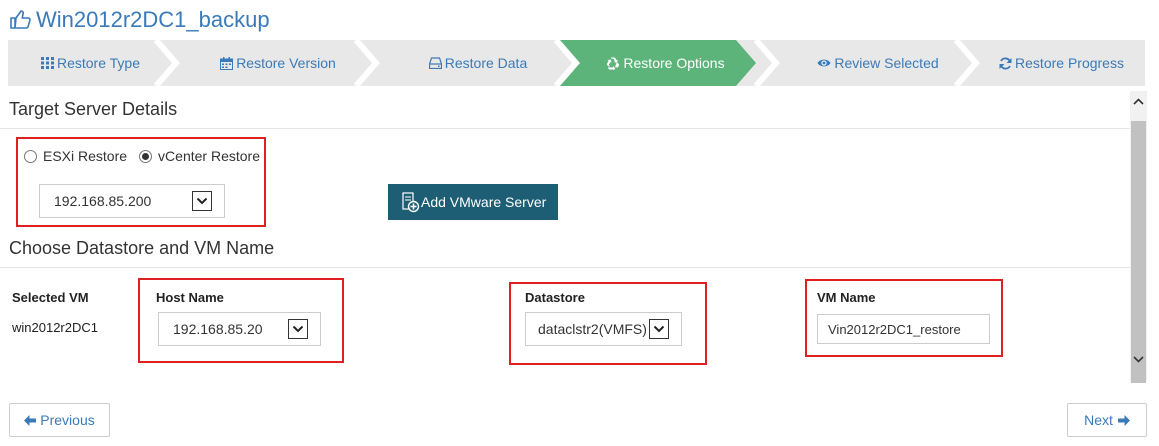  What do you see at coordinates (209, 156) in the screenshot?
I see `vcenter-restore-label: vCenter Restore` at bounding box center [209, 156].